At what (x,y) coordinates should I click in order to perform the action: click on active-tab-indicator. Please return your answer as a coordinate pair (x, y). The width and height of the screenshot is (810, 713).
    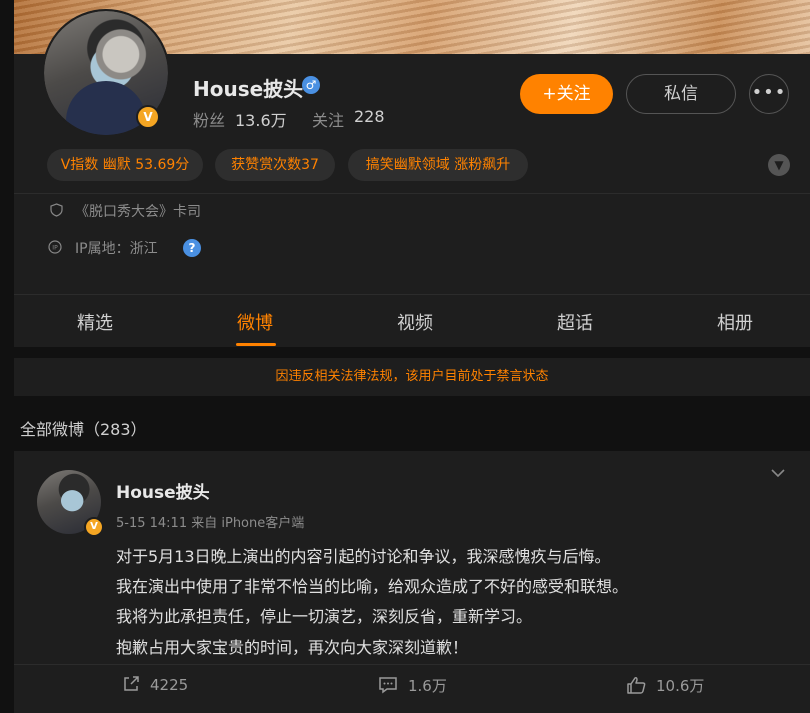
    Looking at the image, I should click on (256, 344).